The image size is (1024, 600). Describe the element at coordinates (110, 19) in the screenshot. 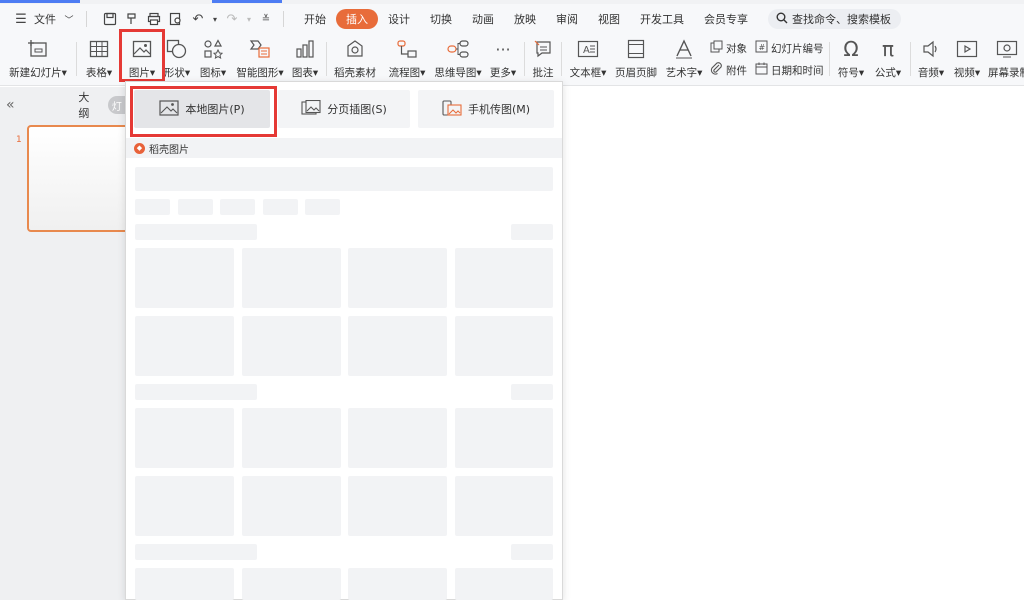

I see `save-icon` at that location.